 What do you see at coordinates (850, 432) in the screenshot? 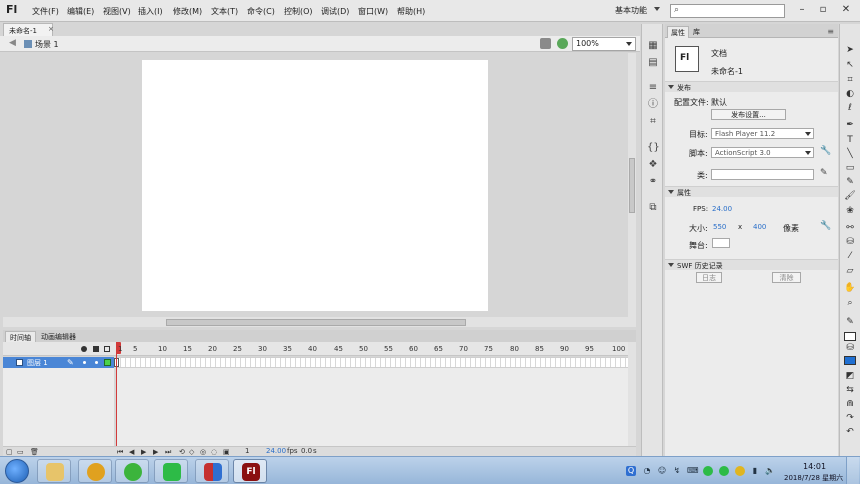
I see `straighten-icon: ↶` at bounding box center [850, 432].